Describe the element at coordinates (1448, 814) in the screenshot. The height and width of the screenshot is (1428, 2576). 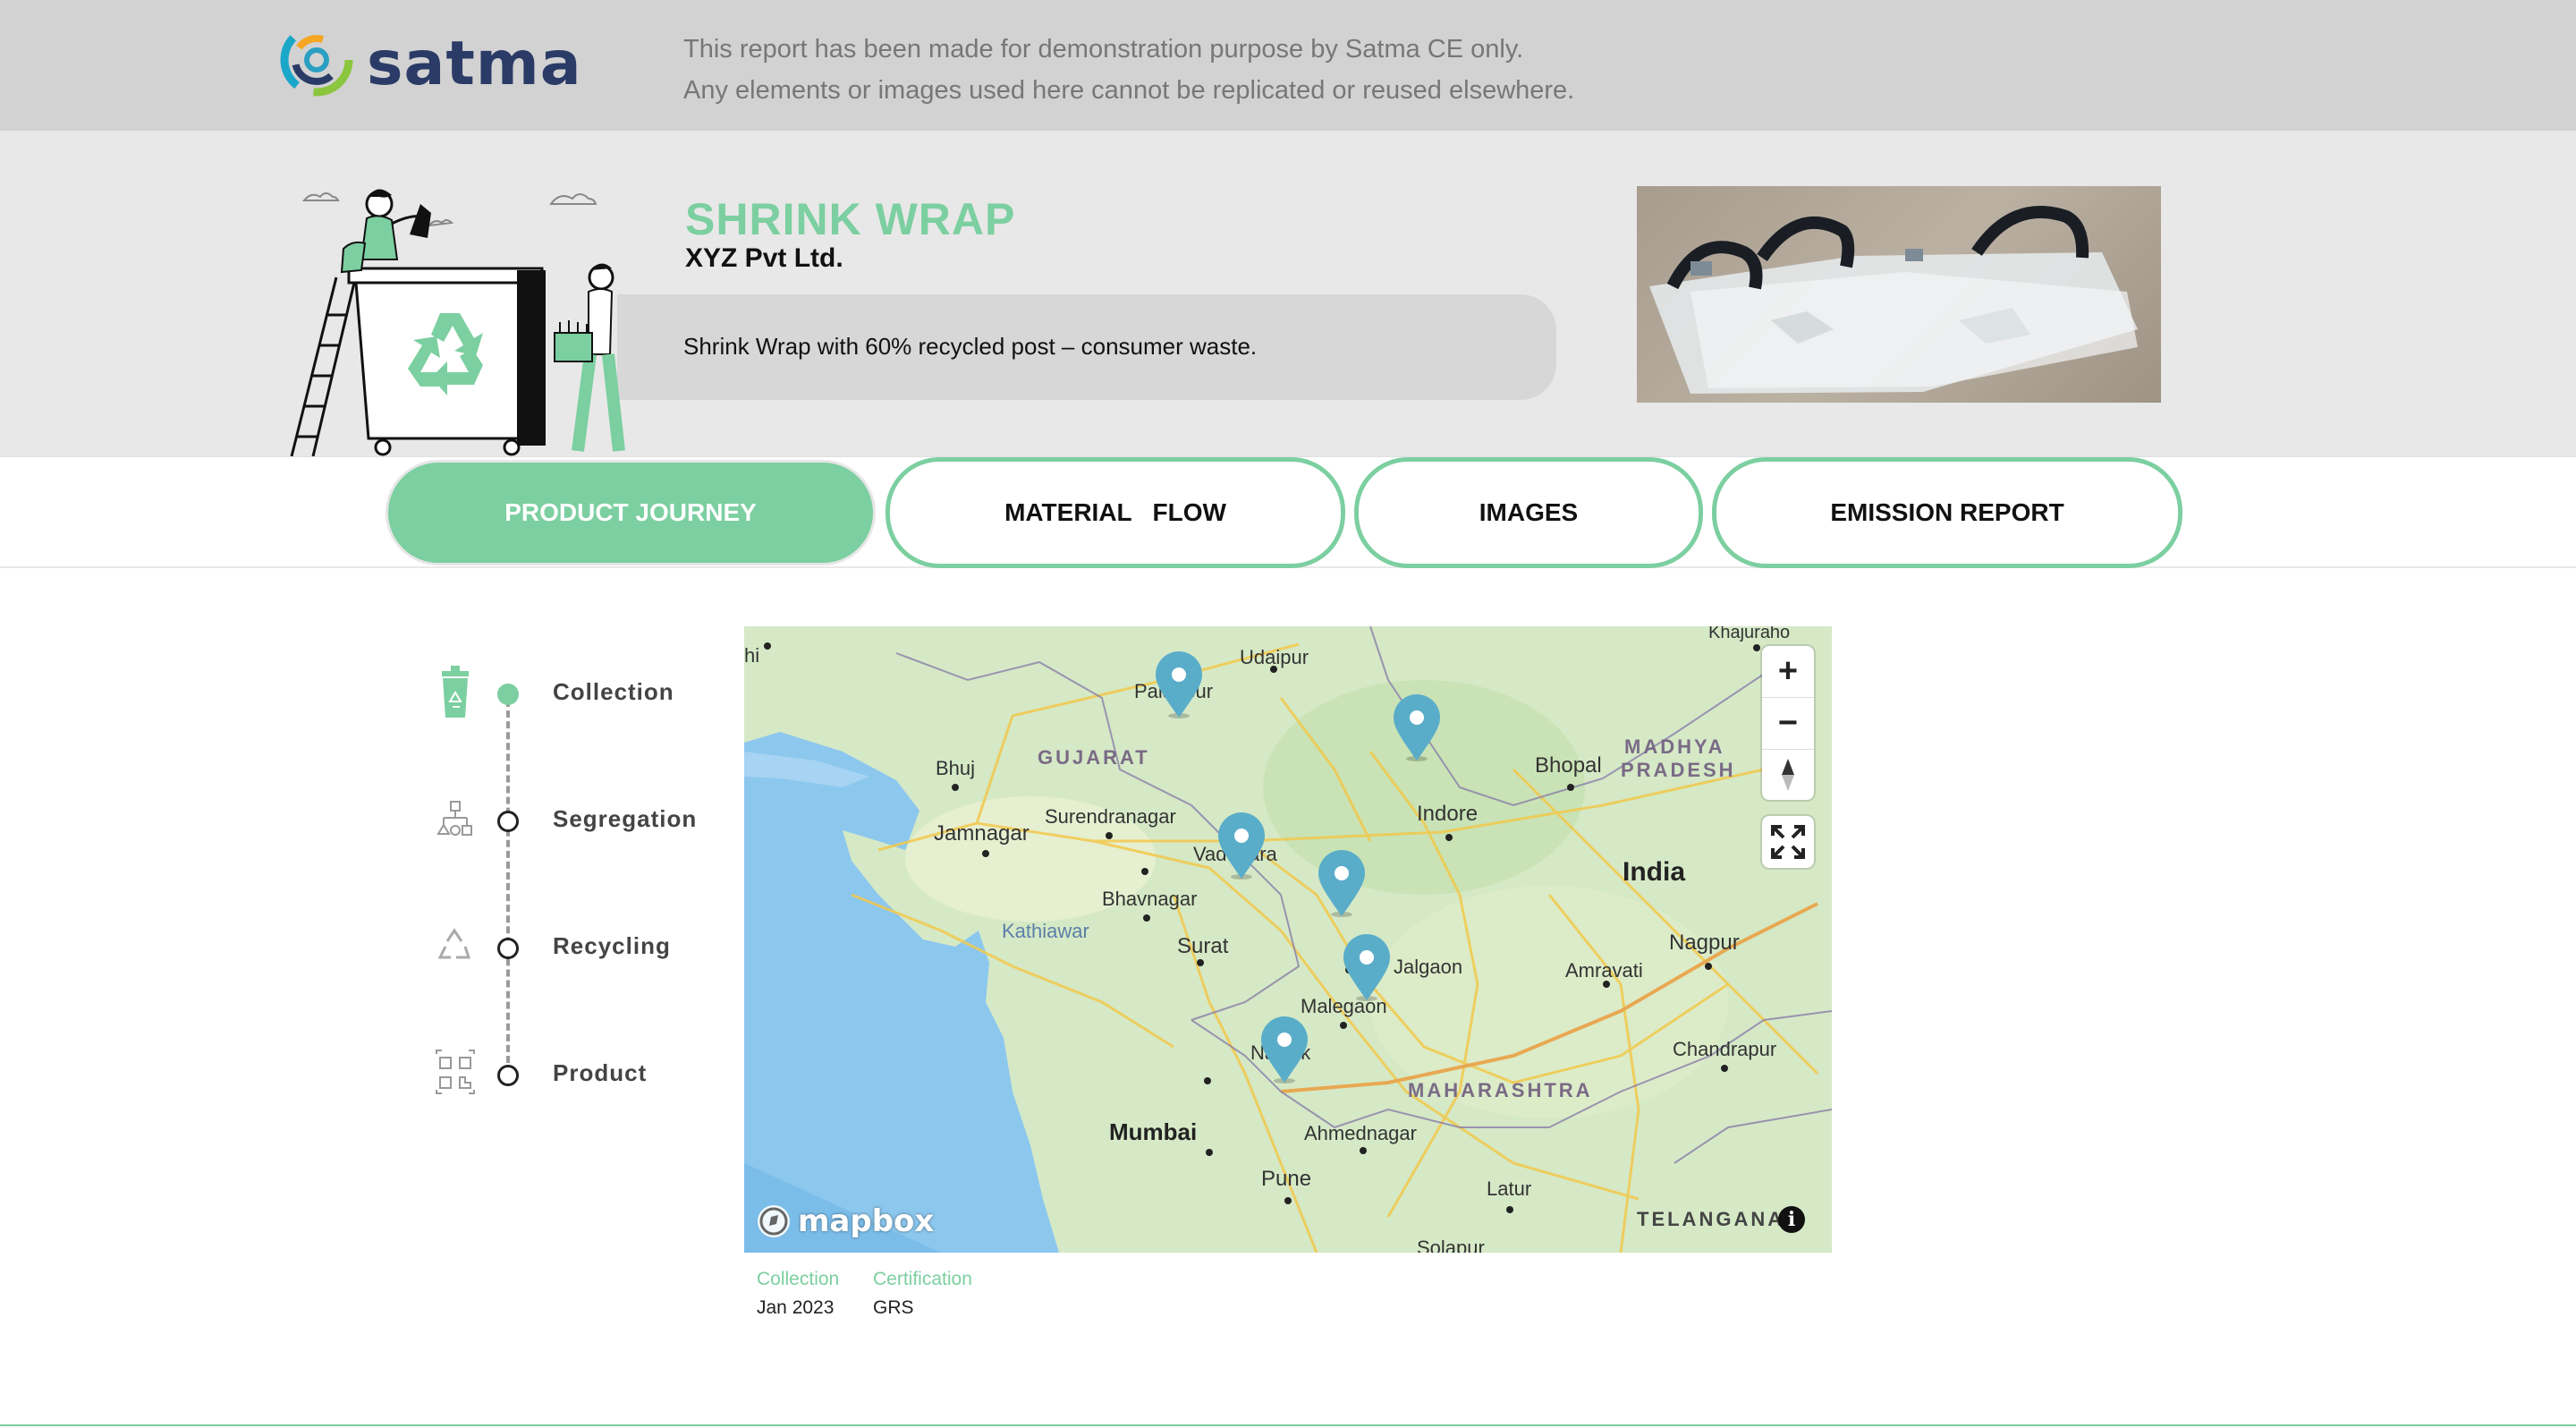
I see `map-label: Indore` at that location.